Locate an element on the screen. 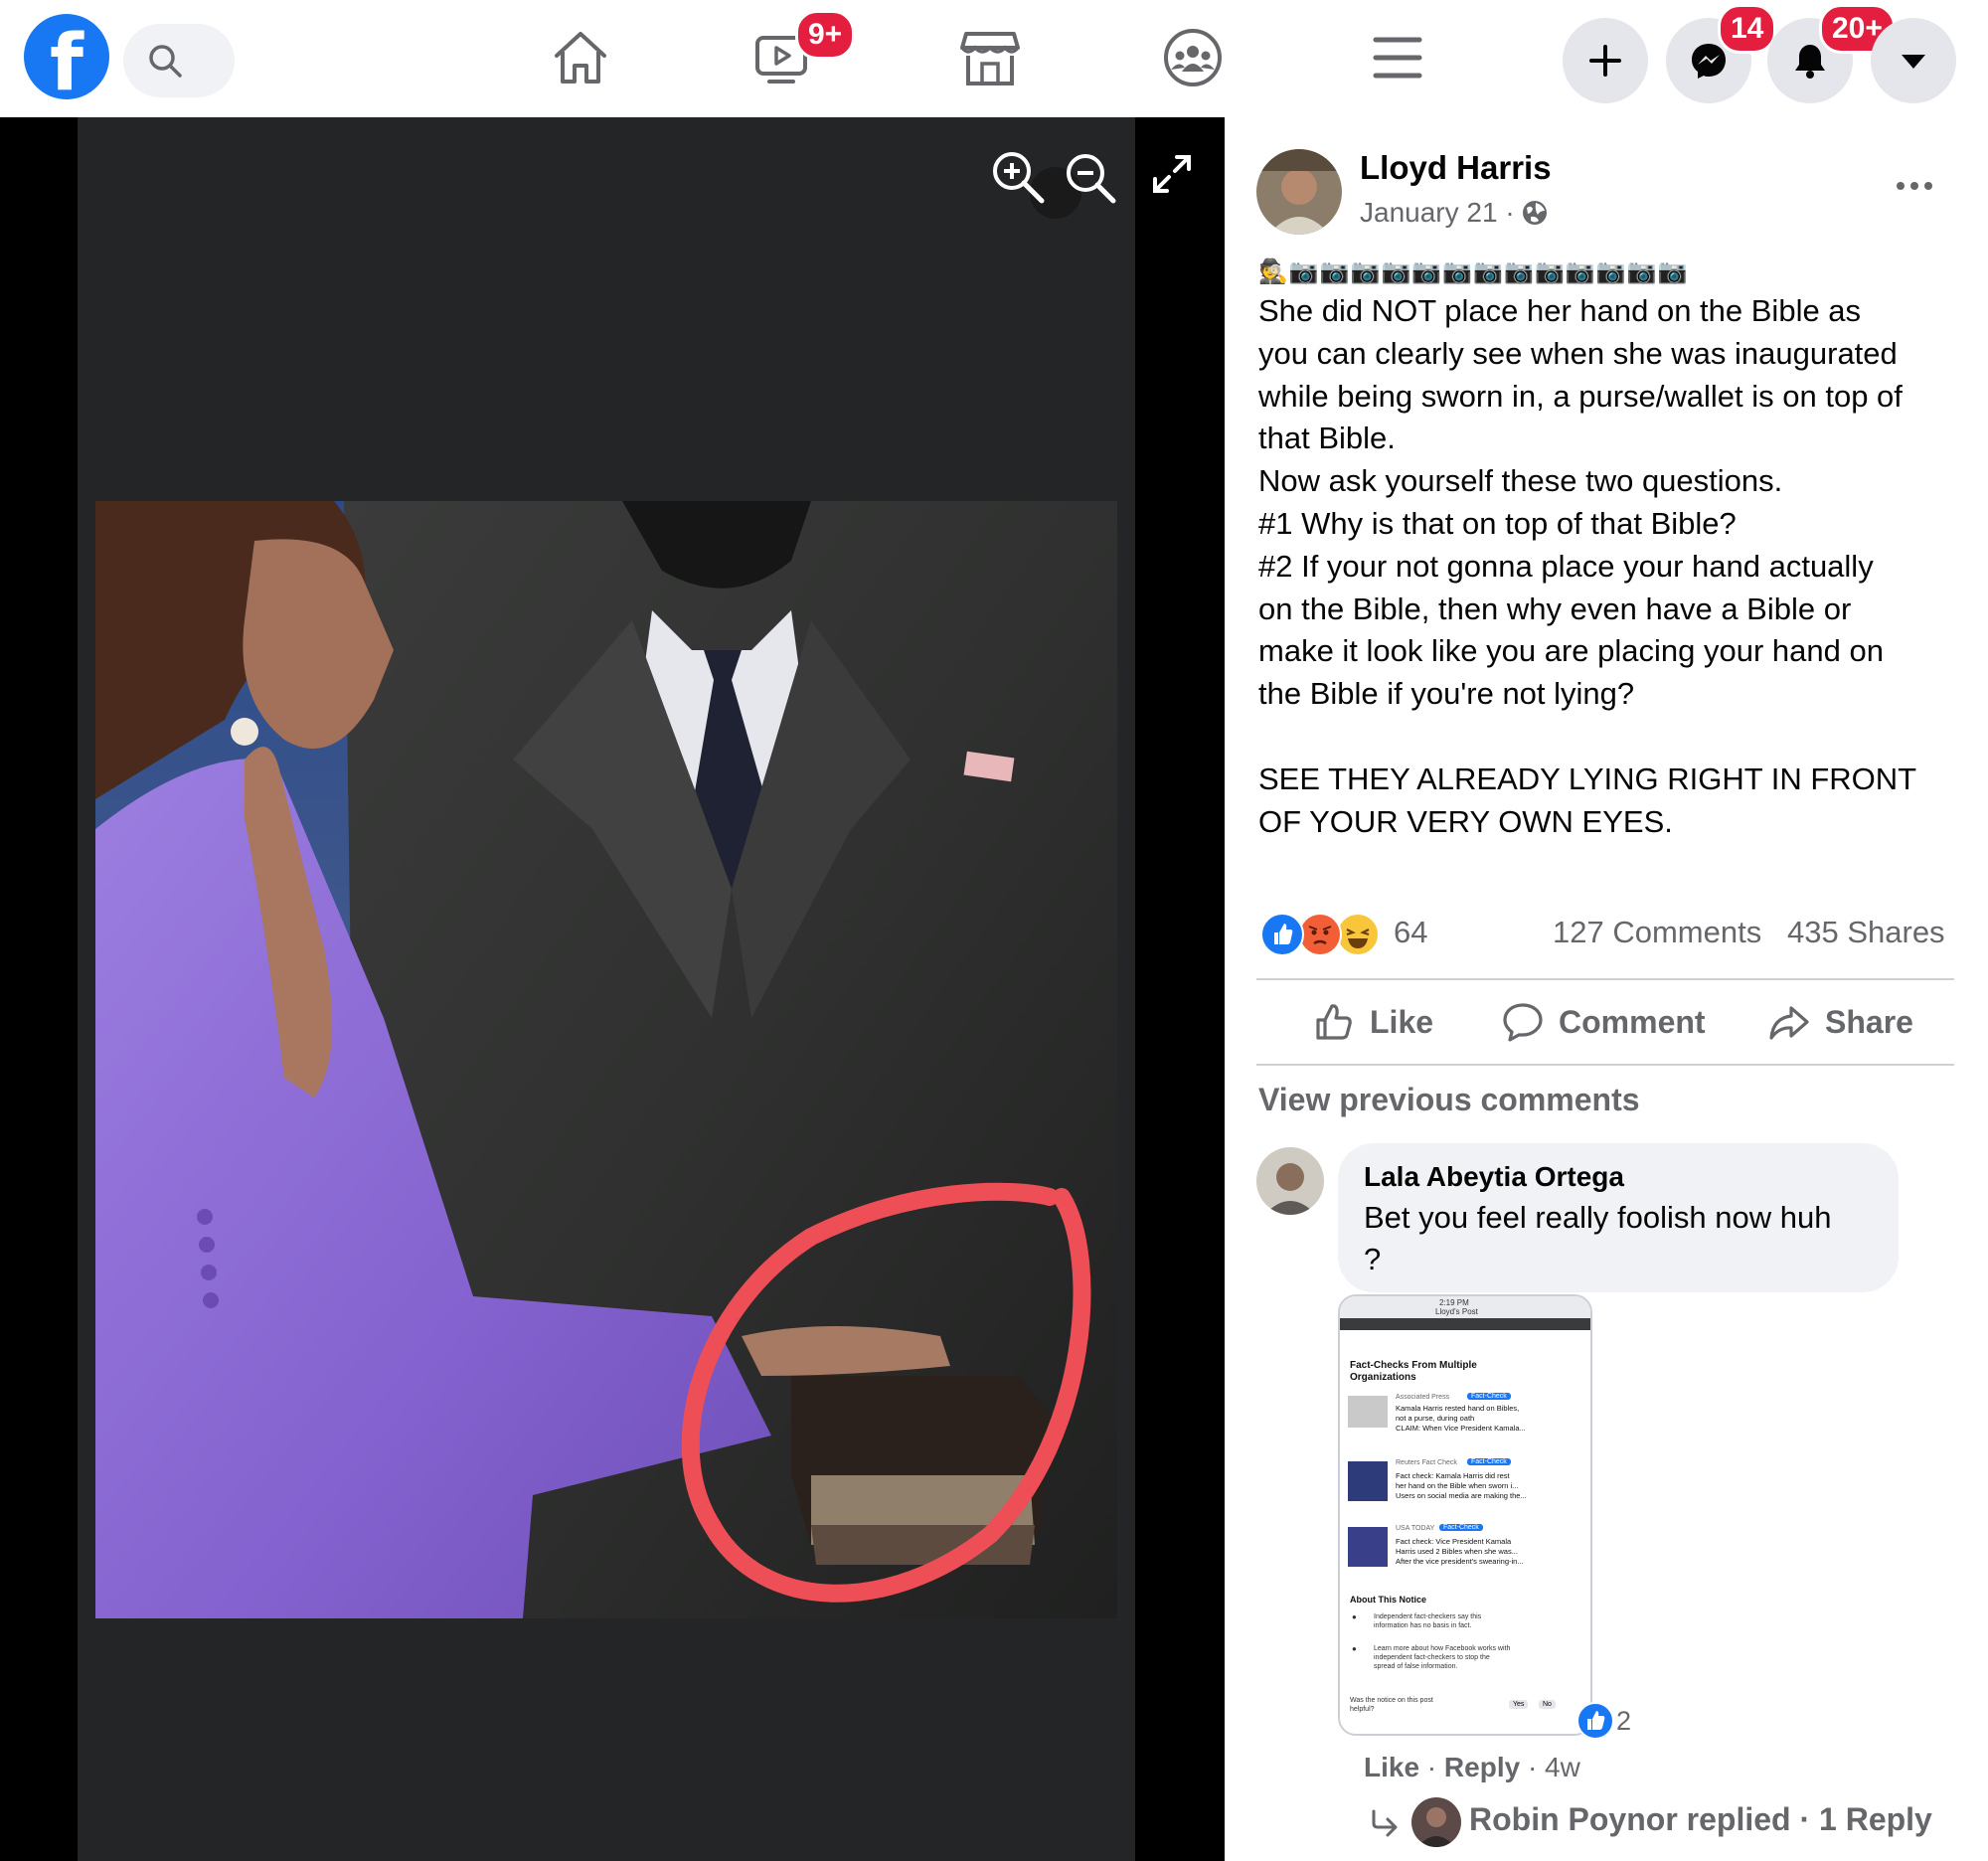 The width and height of the screenshot is (1988, 1861). helpful-no-button: No is located at coordinates (1547, 1704).